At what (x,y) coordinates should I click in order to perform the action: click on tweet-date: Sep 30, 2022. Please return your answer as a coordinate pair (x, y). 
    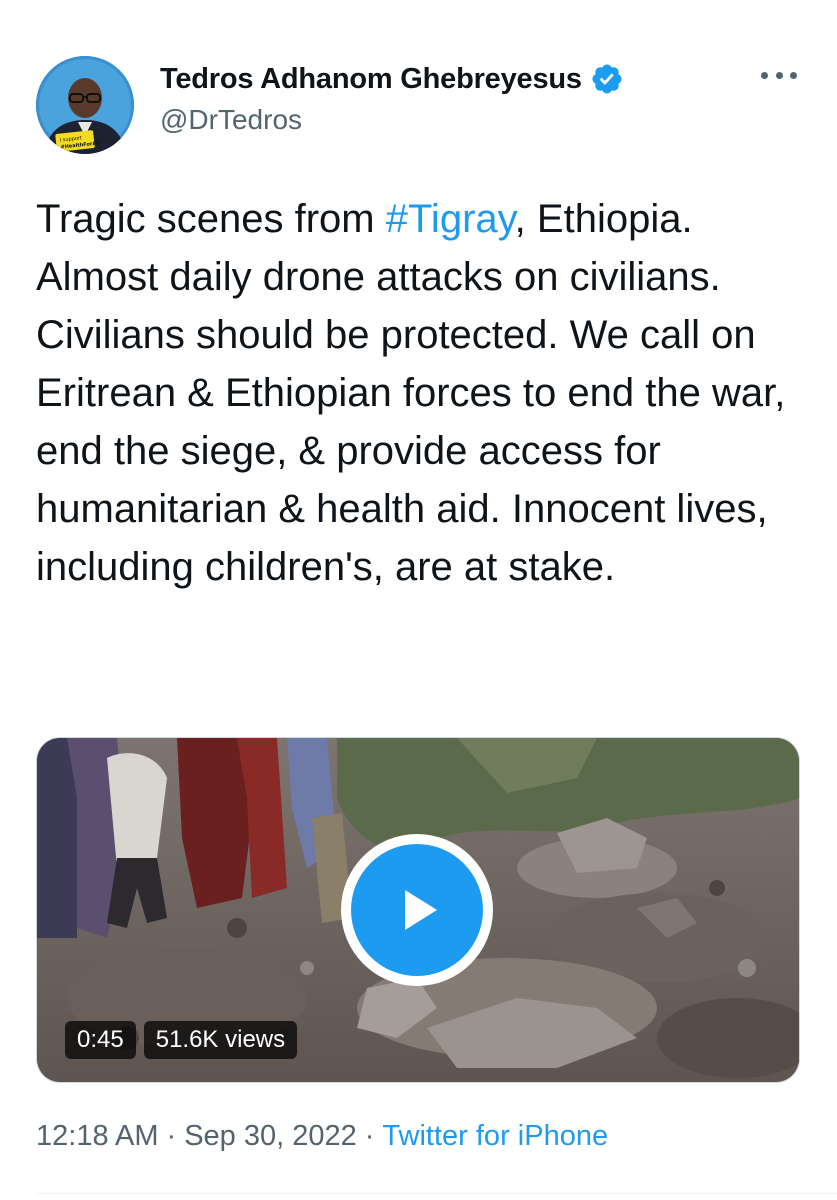
    Looking at the image, I should click on (270, 1136).